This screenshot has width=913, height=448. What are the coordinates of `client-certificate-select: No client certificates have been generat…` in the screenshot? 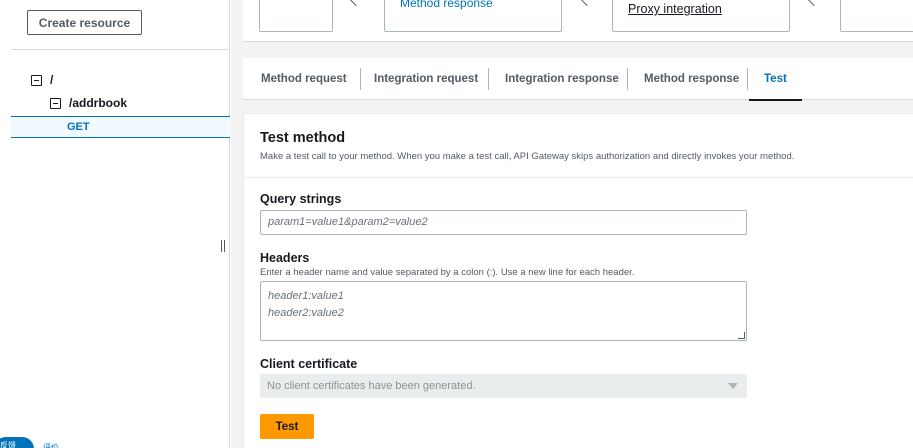 It's located at (503, 386).